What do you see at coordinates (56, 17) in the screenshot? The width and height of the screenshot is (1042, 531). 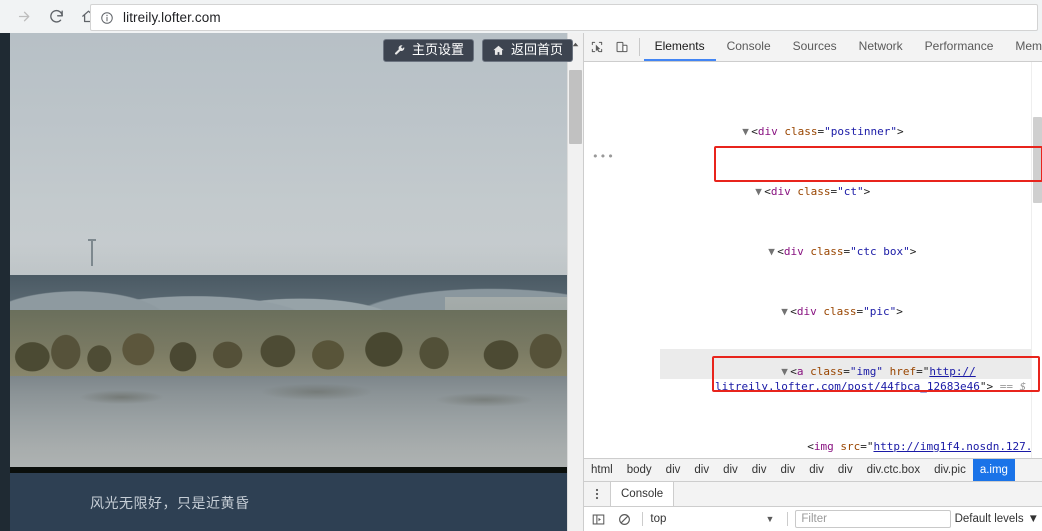 I see `reload-icon` at bounding box center [56, 17].